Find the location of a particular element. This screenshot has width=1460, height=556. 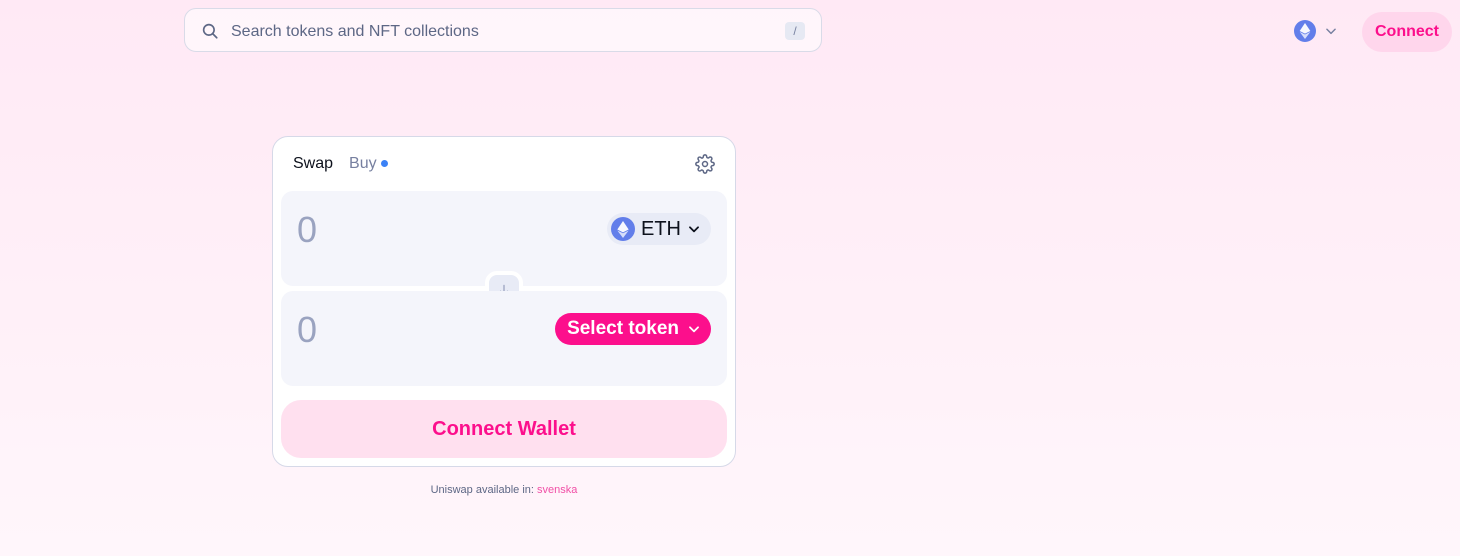

swap-tabs: Swap Buy is located at coordinates (340, 164).